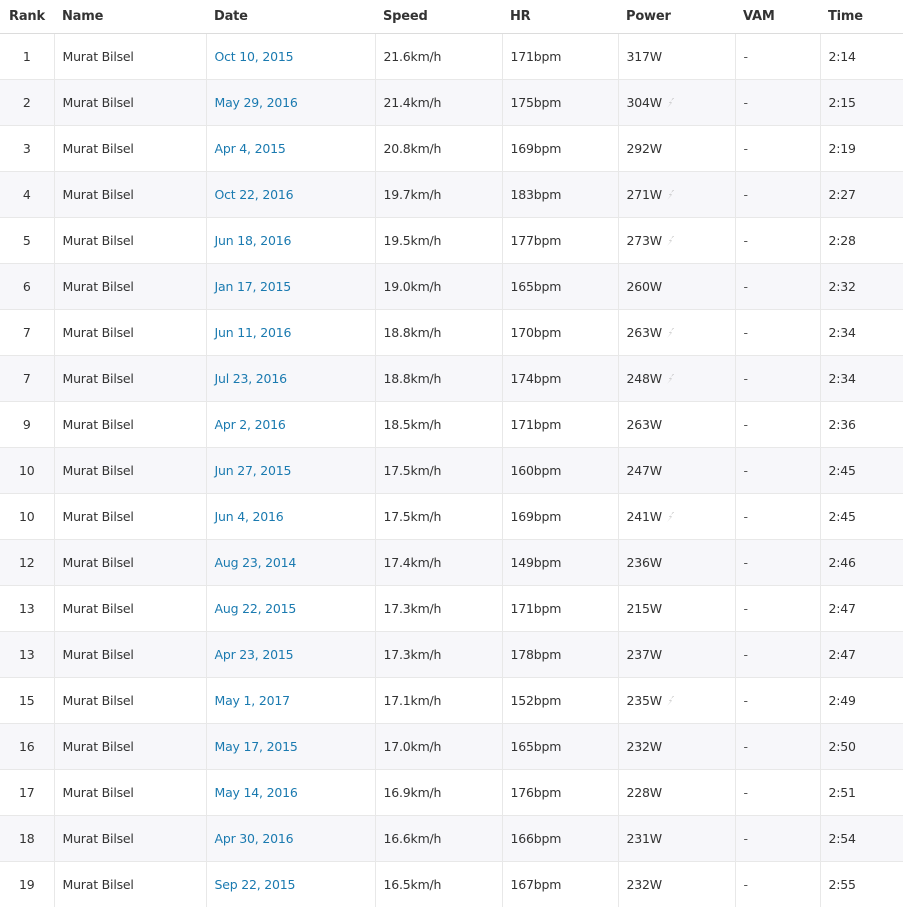 This screenshot has height=909, width=903. What do you see at coordinates (676, 838) in the screenshot?
I see `power-cell: 231W` at bounding box center [676, 838].